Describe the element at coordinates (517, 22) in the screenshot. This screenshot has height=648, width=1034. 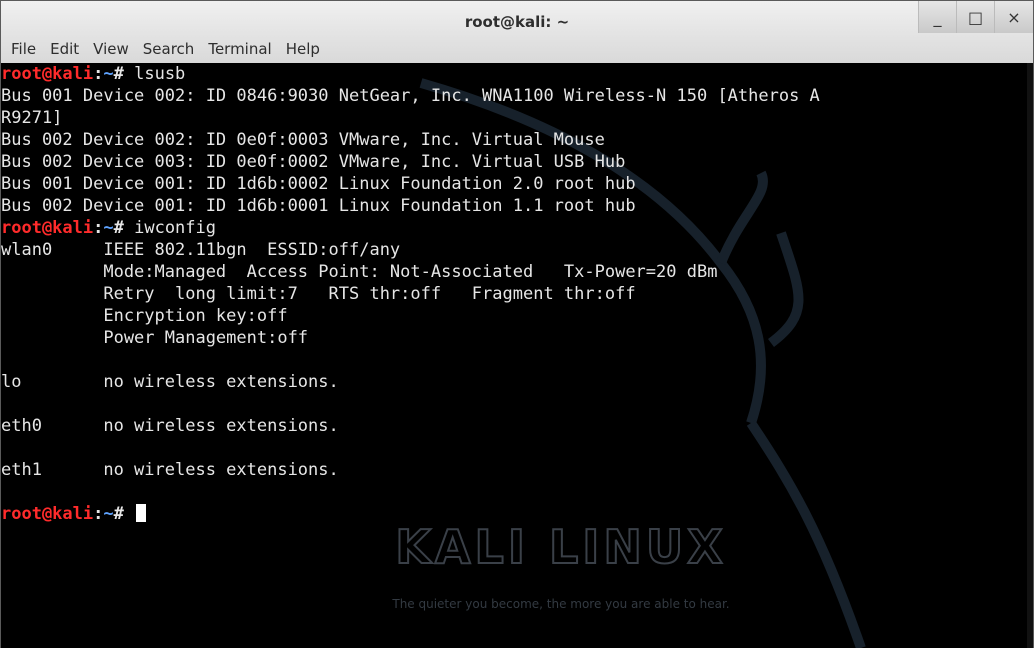
I see `window-title: root@kali: ~` at that location.